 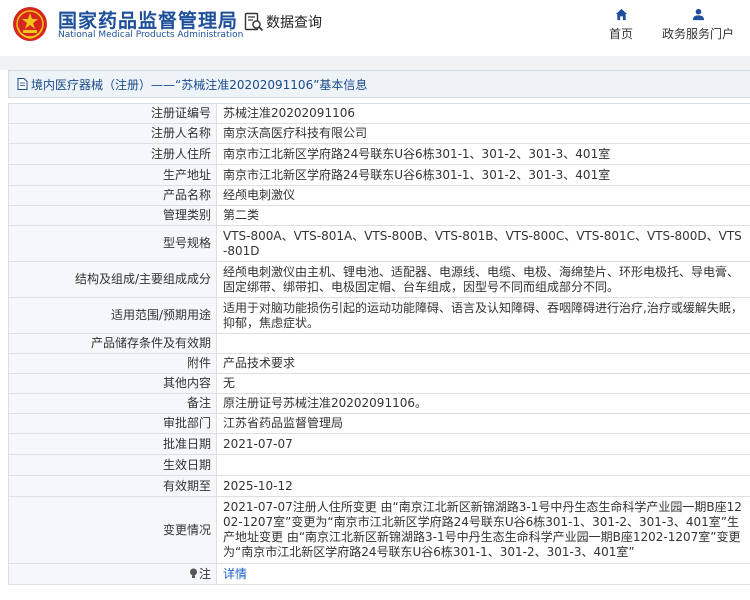 I want to click on table-row: 管理类别 第二类, so click(x=379, y=215).